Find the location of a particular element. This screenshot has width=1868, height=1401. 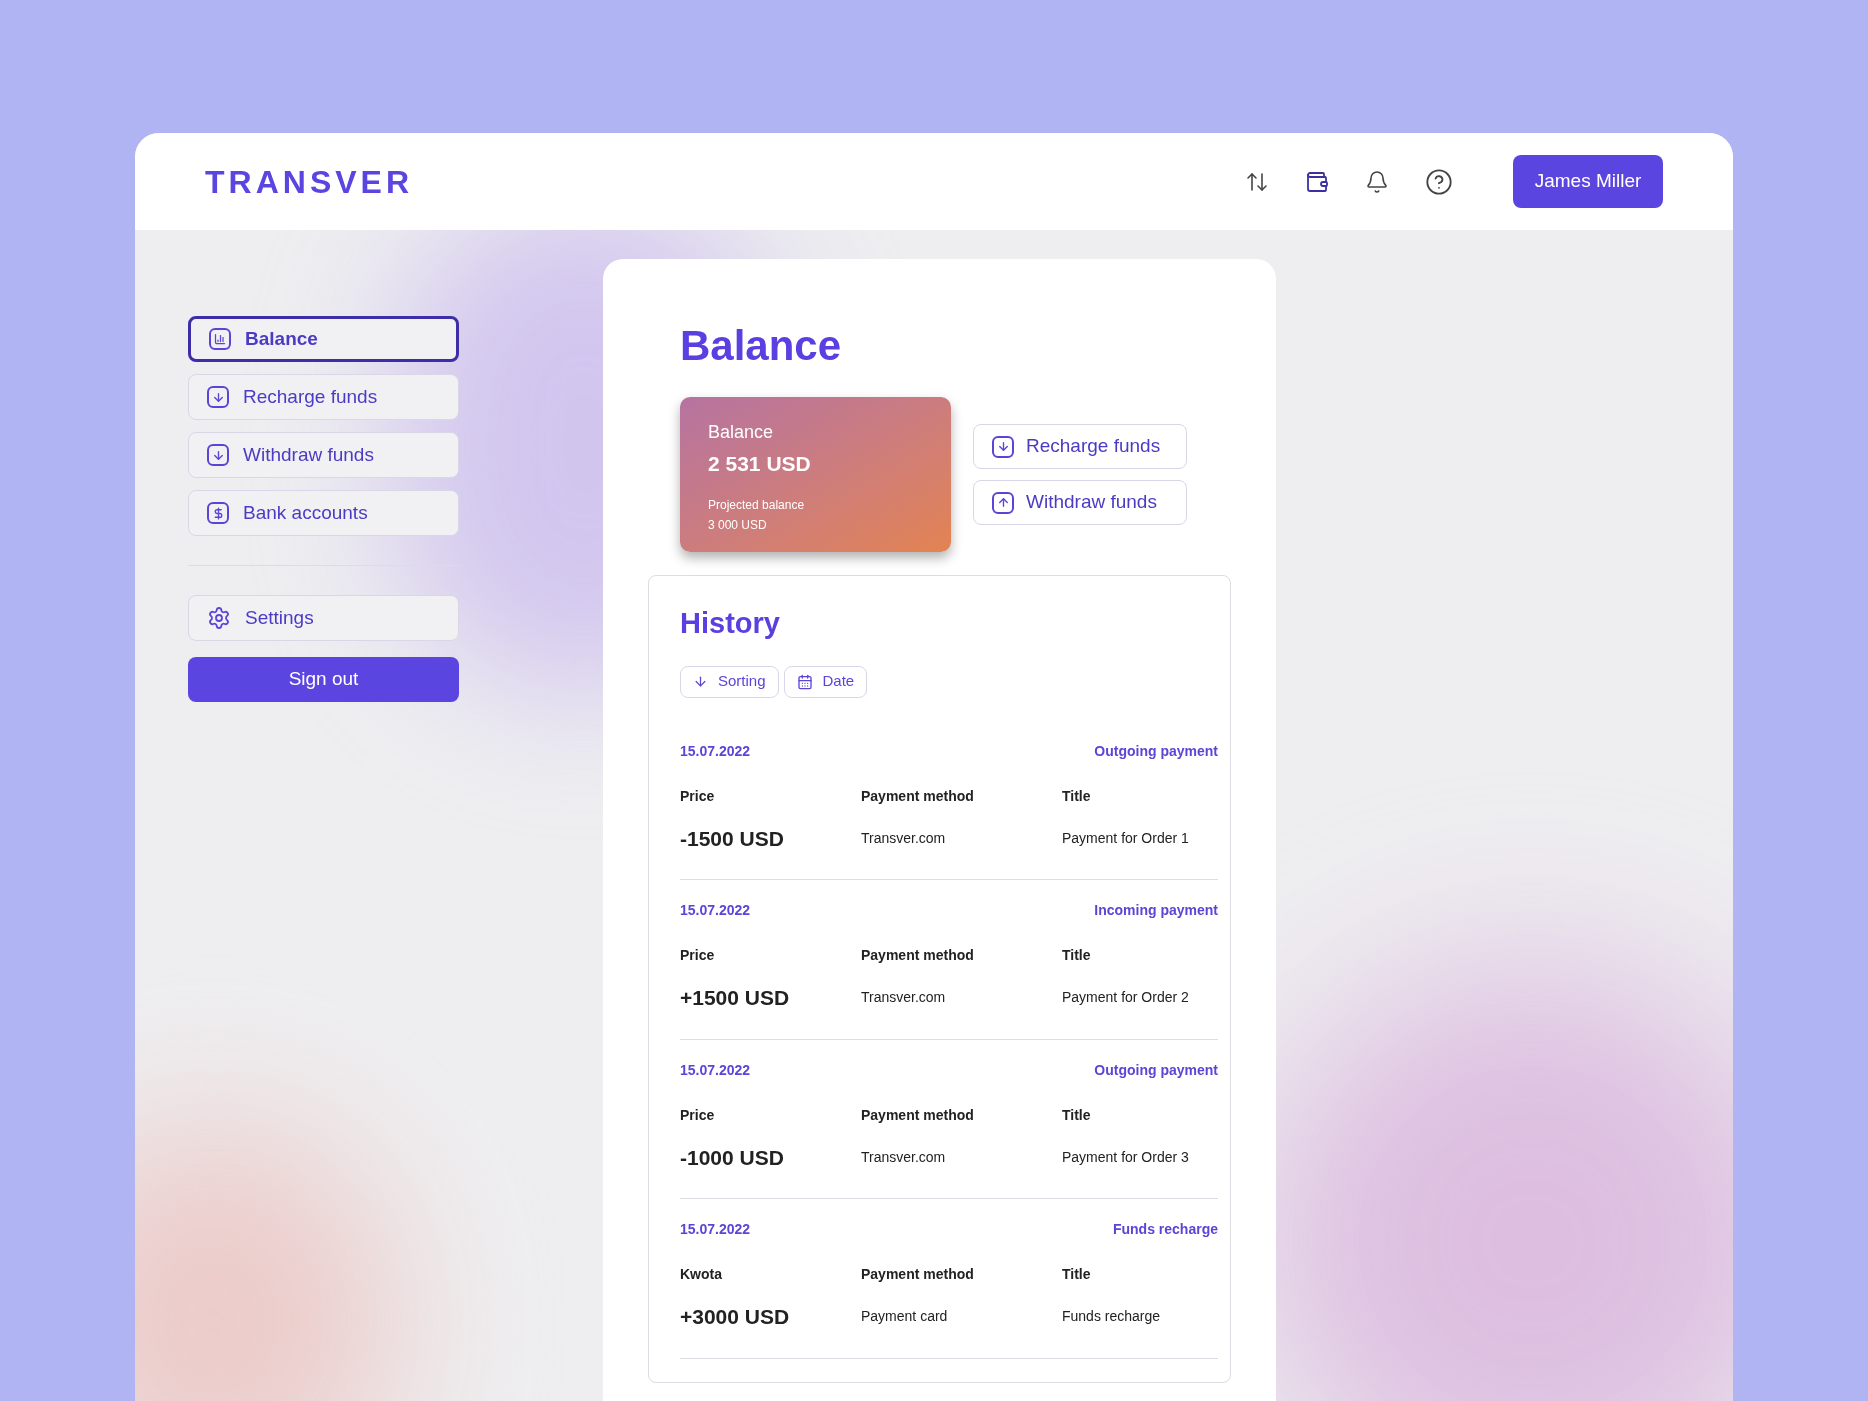

bar-chart-icon is located at coordinates (220, 339).